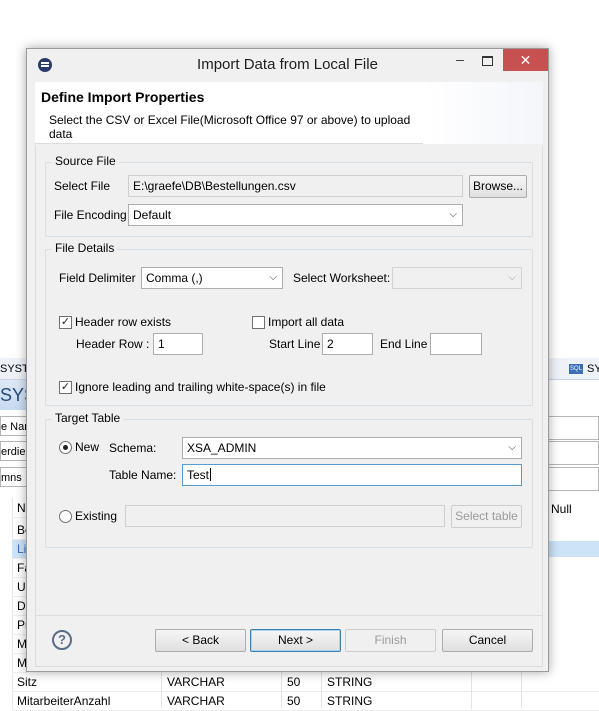 The image size is (599, 711). I want to click on new-table-radio, so click(65, 447).